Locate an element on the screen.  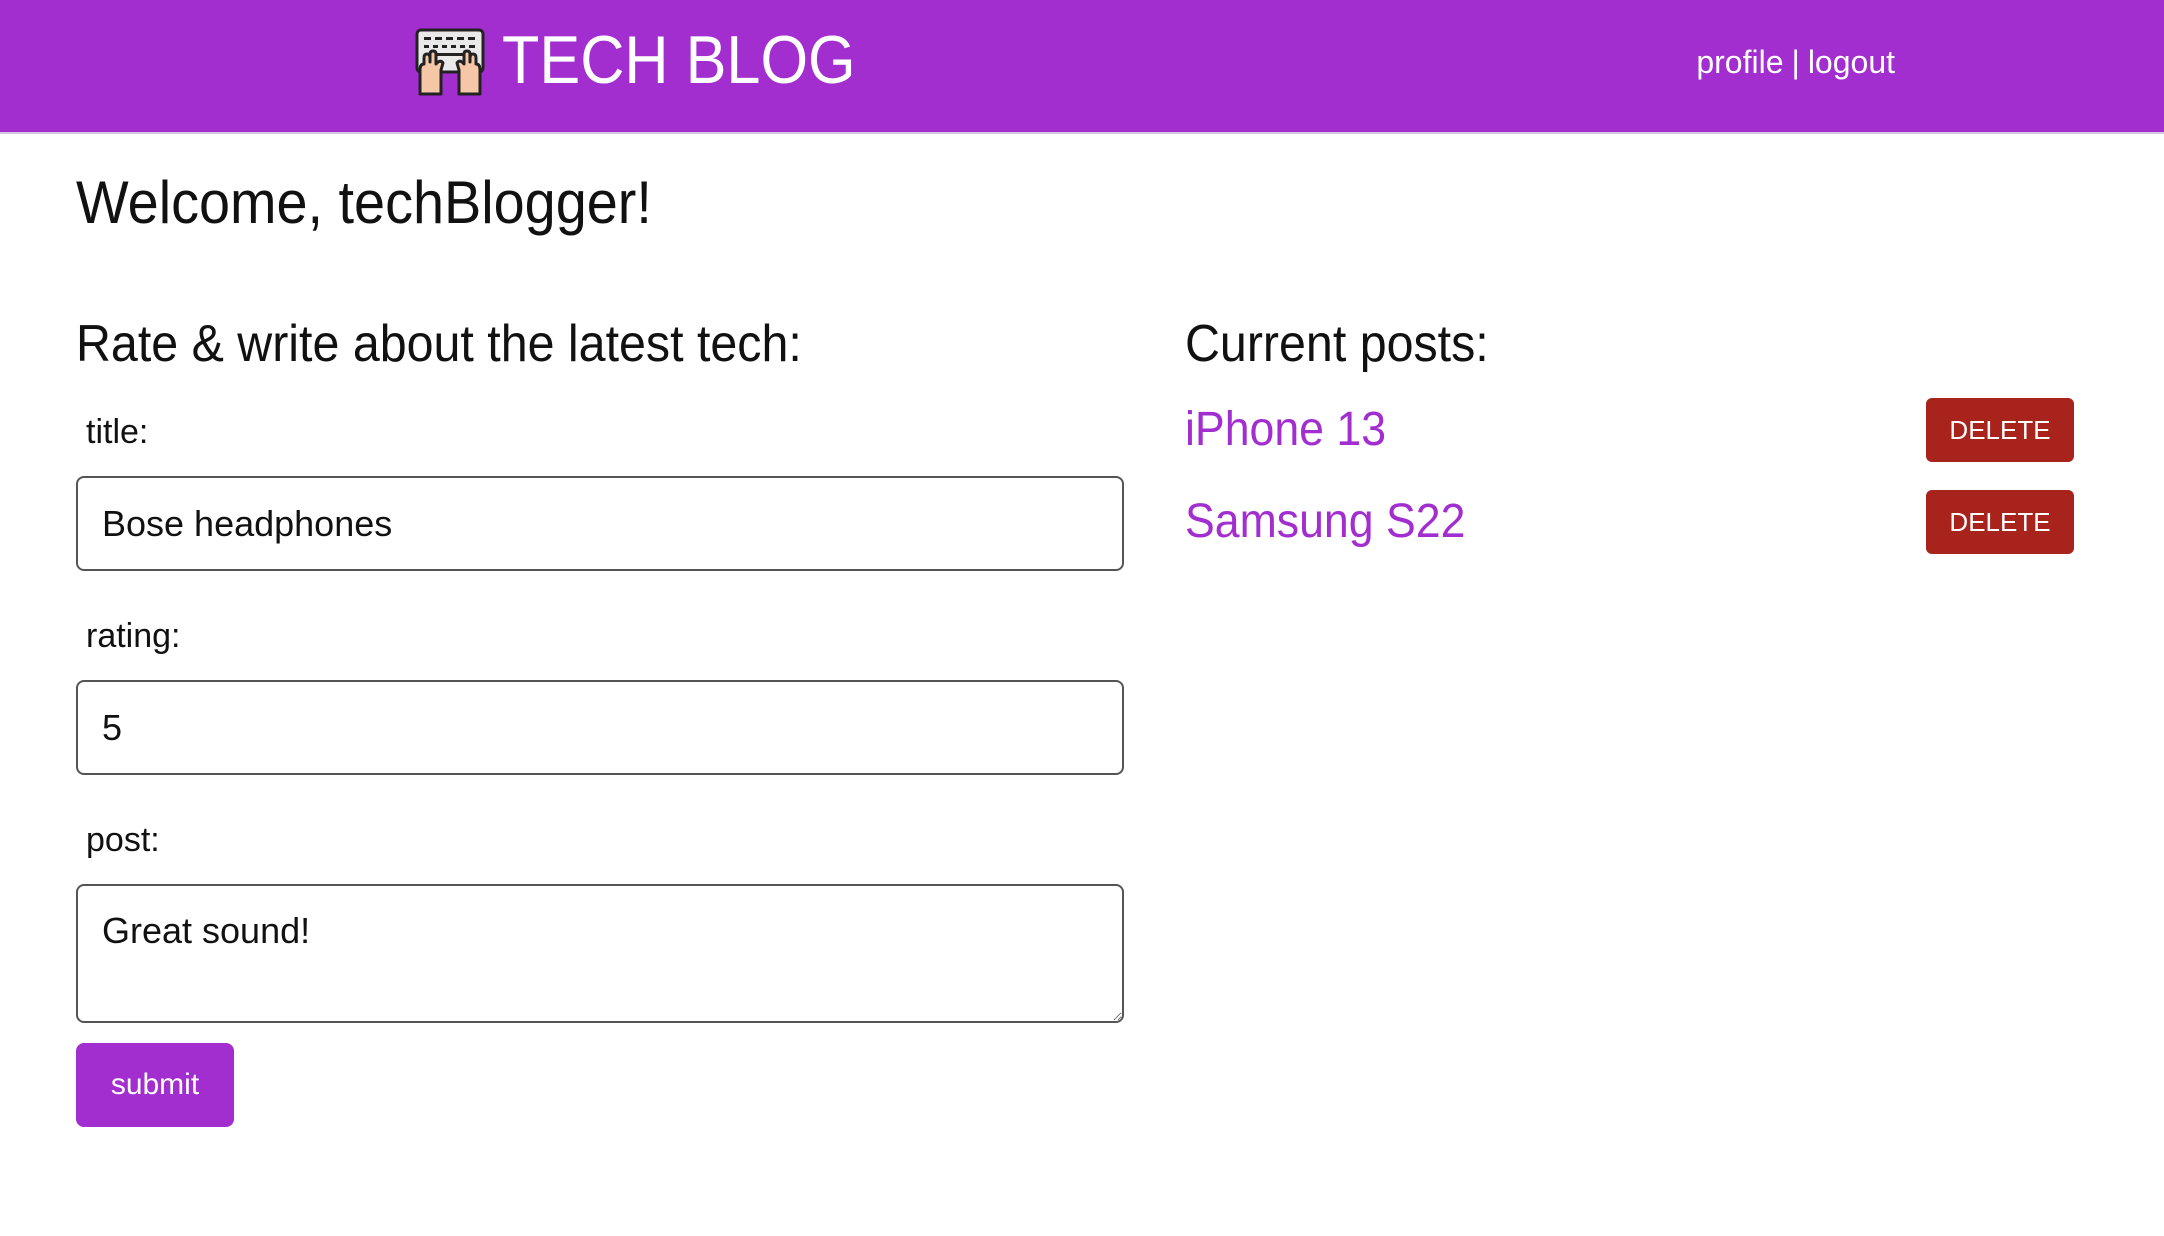
logout-link: logout is located at coordinates (1851, 62).